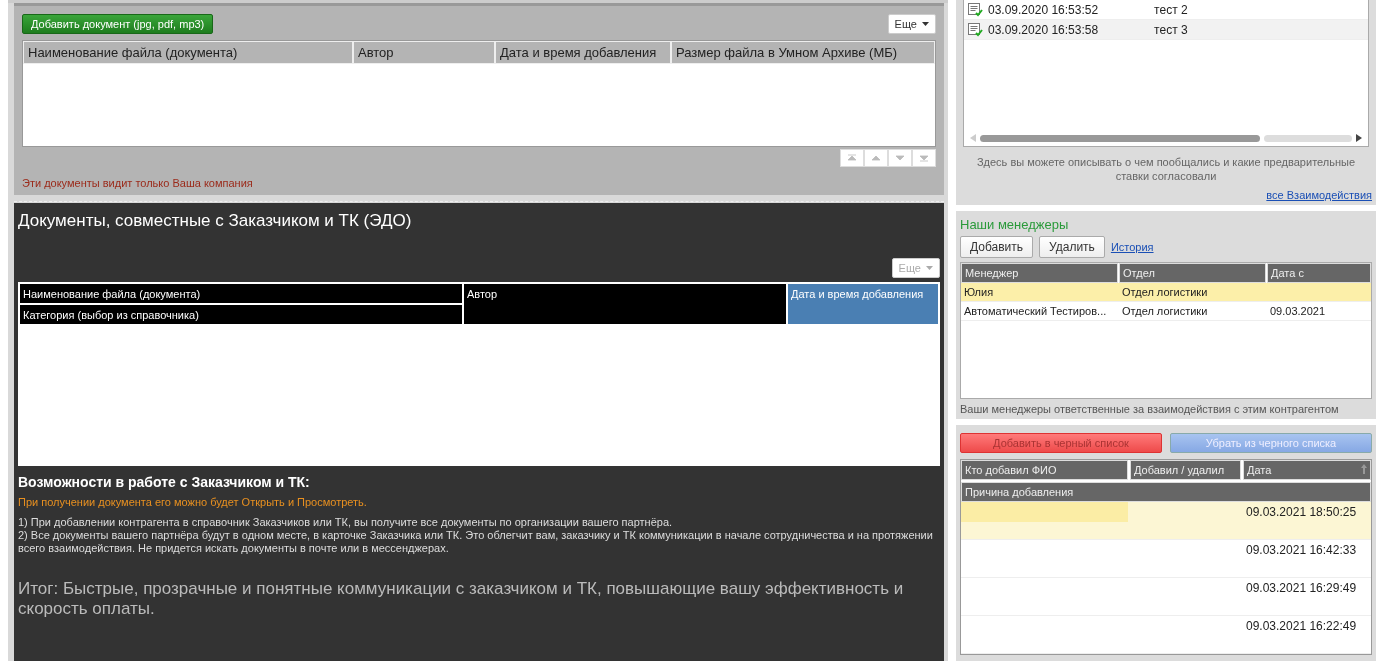 The image size is (1381, 669). What do you see at coordinates (1171, 29) in the screenshot?
I see `interaction-text: тест 3` at bounding box center [1171, 29].